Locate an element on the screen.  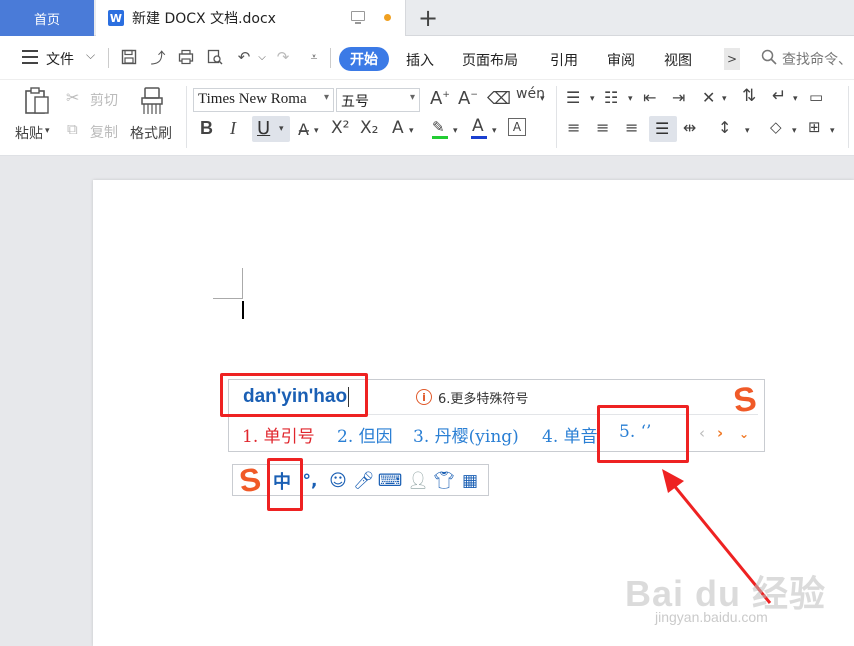
toolbox-grid-icon: ▦ is located at coordinates (470, 481).